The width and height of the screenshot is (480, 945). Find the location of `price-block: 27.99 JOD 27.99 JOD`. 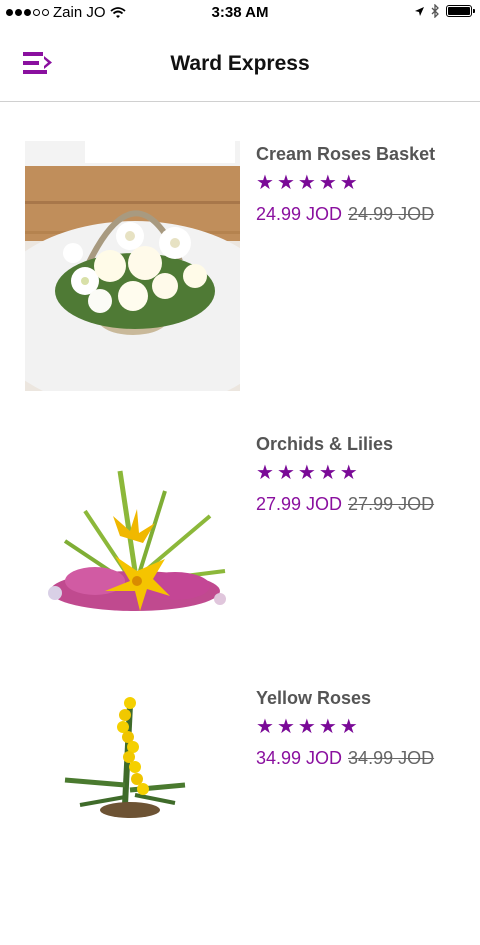

price-block: 27.99 JOD 27.99 JOD is located at coordinates (361, 504).